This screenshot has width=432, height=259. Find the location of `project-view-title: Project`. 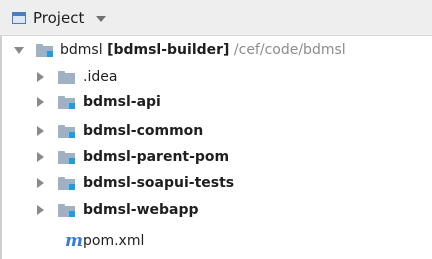

project-view-title: Project is located at coordinates (58, 18).